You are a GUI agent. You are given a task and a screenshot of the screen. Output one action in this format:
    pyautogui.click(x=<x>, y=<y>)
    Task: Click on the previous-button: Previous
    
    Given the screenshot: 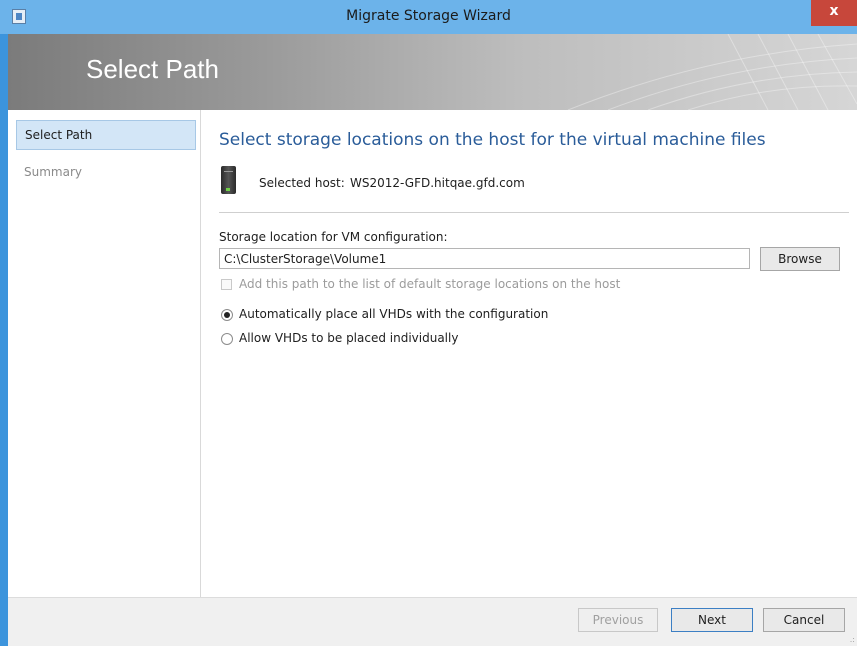 What is the action you would take?
    pyautogui.click(x=618, y=620)
    